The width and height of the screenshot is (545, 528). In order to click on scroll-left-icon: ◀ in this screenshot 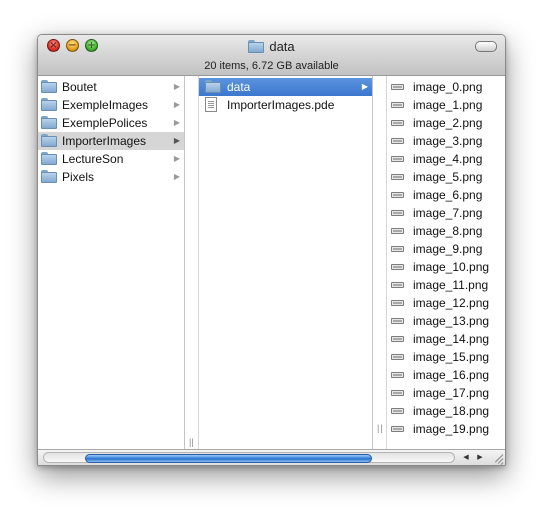, I will do `click(466, 457)`.